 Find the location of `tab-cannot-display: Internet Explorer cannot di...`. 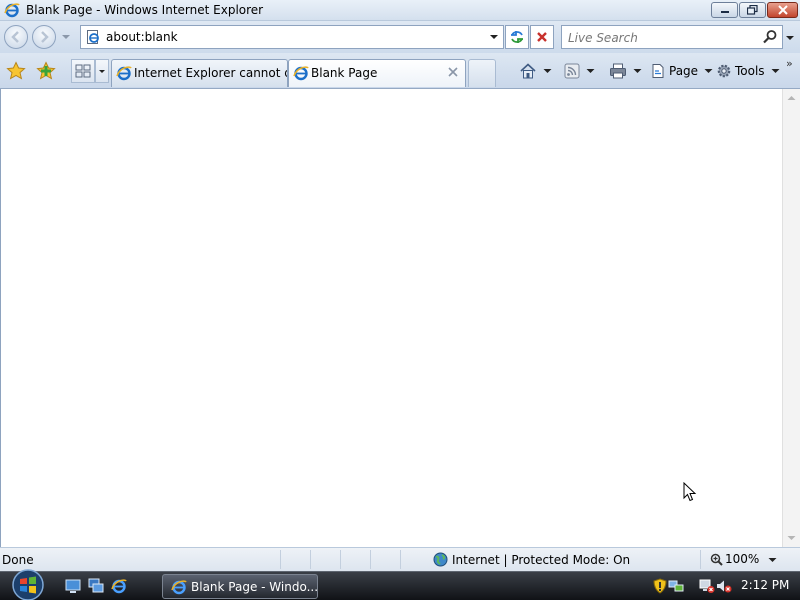

tab-cannot-display: Internet Explorer cannot di... is located at coordinates (199, 73).